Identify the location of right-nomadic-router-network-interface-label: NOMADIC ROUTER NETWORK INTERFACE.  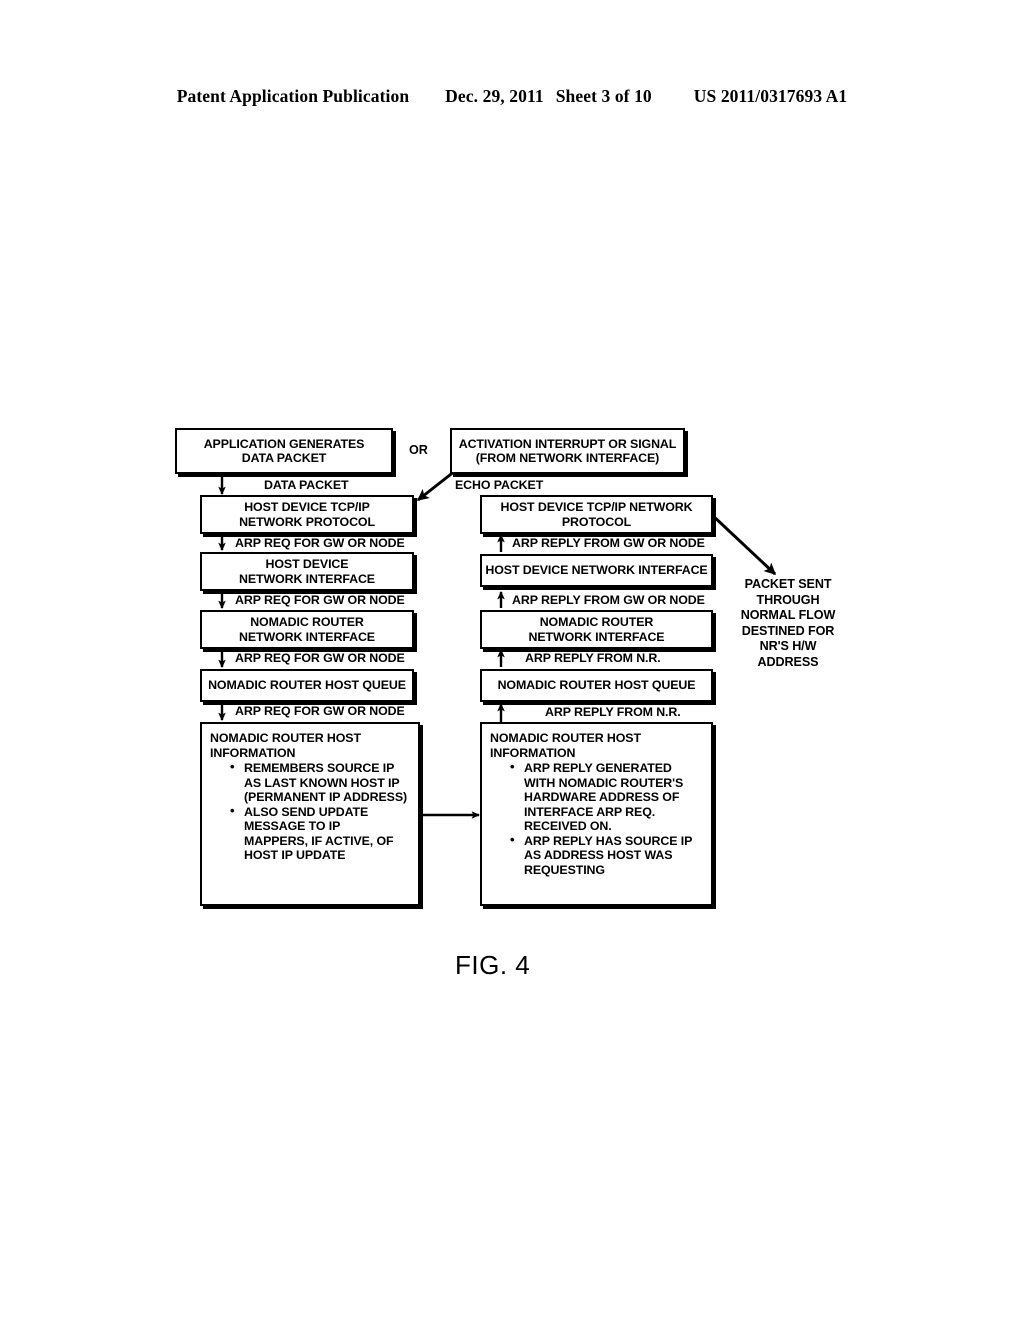
(596, 629).